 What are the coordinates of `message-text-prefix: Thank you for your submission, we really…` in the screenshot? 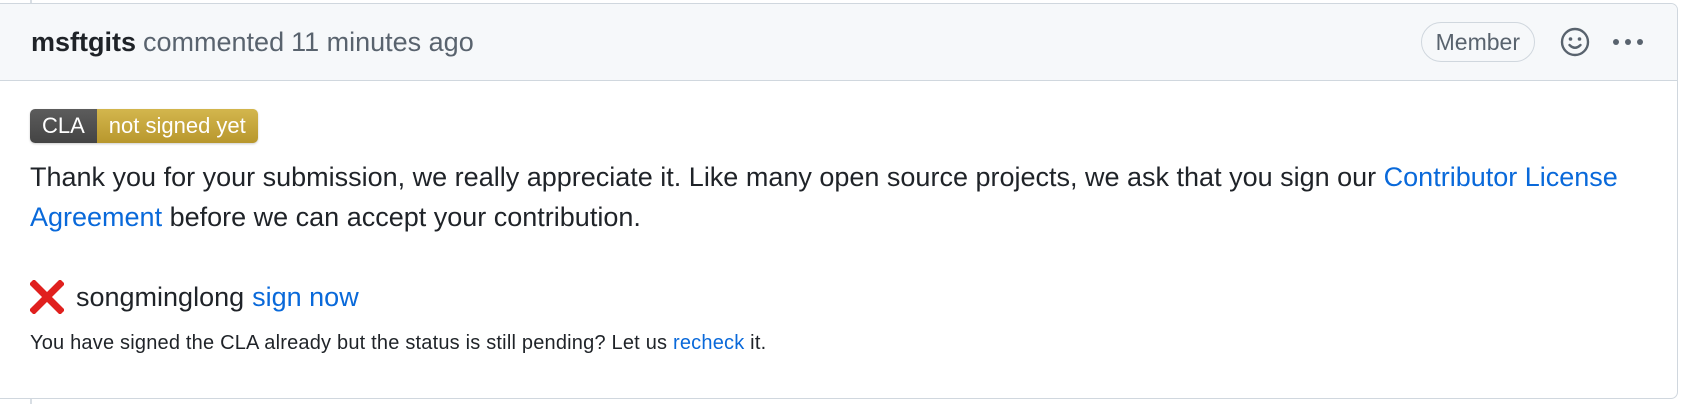 It's located at (707, 177).